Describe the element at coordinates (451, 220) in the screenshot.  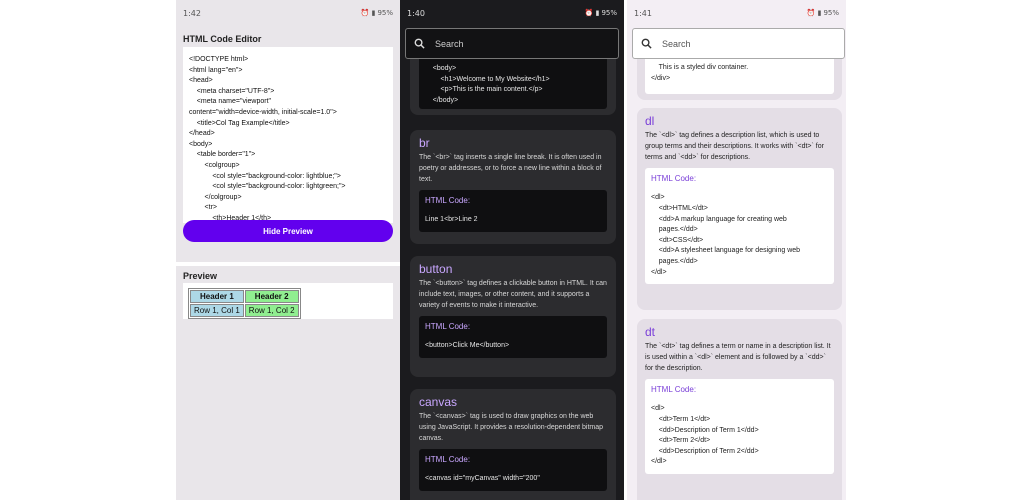
I see `code-snippet: Line 1<br>Line 2` at that location.